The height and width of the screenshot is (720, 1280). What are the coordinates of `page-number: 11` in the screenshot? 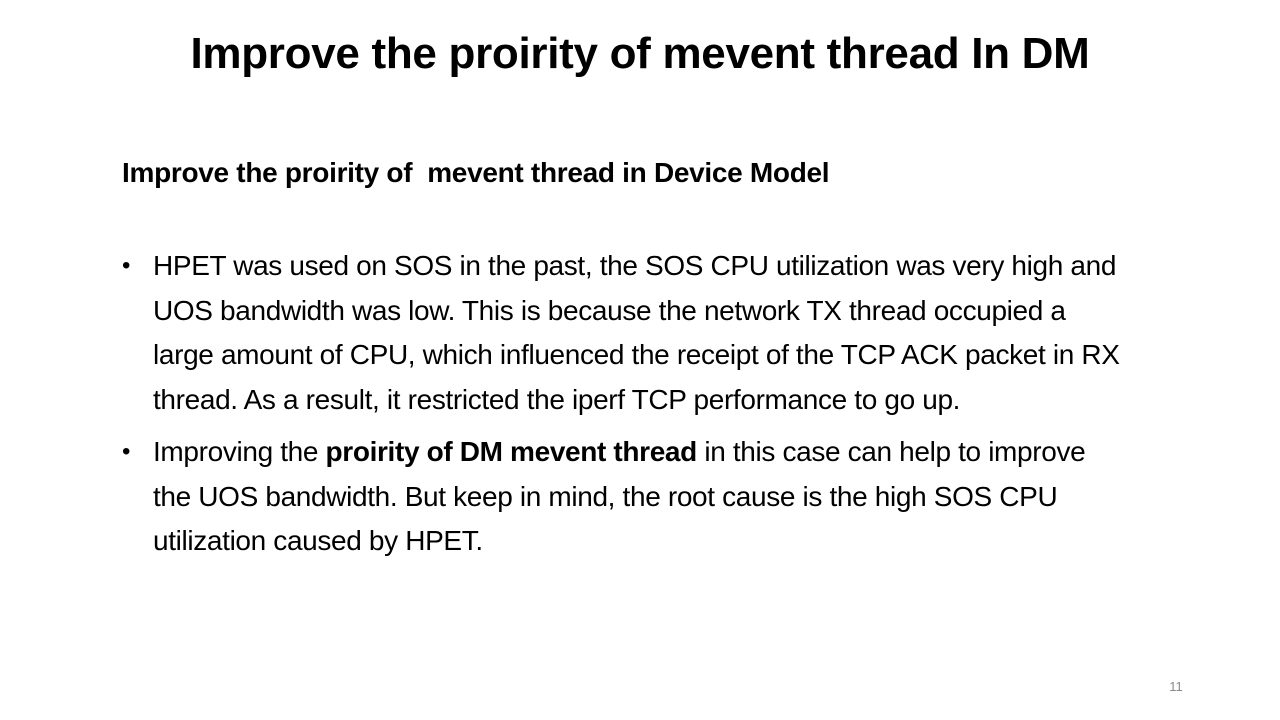 It's located at (1176, 686).